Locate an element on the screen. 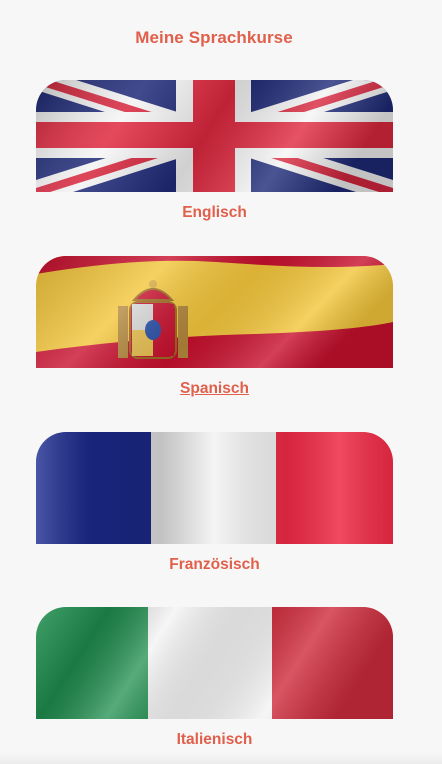  spain-flag-icon is located at coordinates (214, 312).